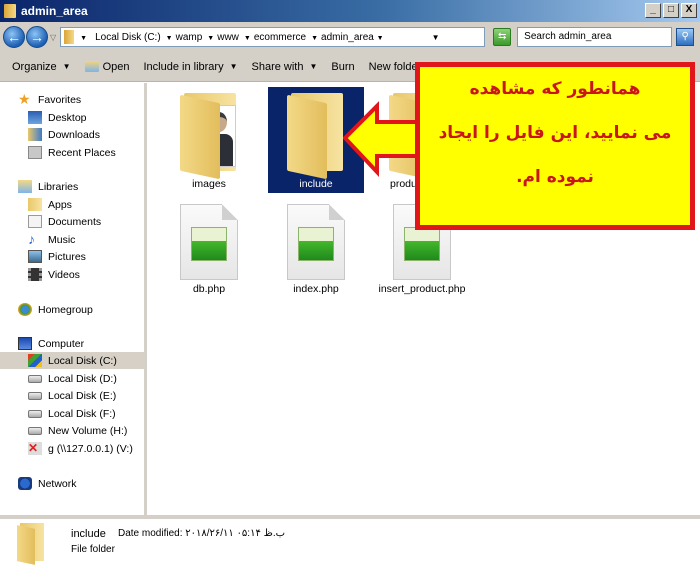 The image size is (700, 565). I want to click on sidebar-item-desktop: Desktop, so click(57, 117).